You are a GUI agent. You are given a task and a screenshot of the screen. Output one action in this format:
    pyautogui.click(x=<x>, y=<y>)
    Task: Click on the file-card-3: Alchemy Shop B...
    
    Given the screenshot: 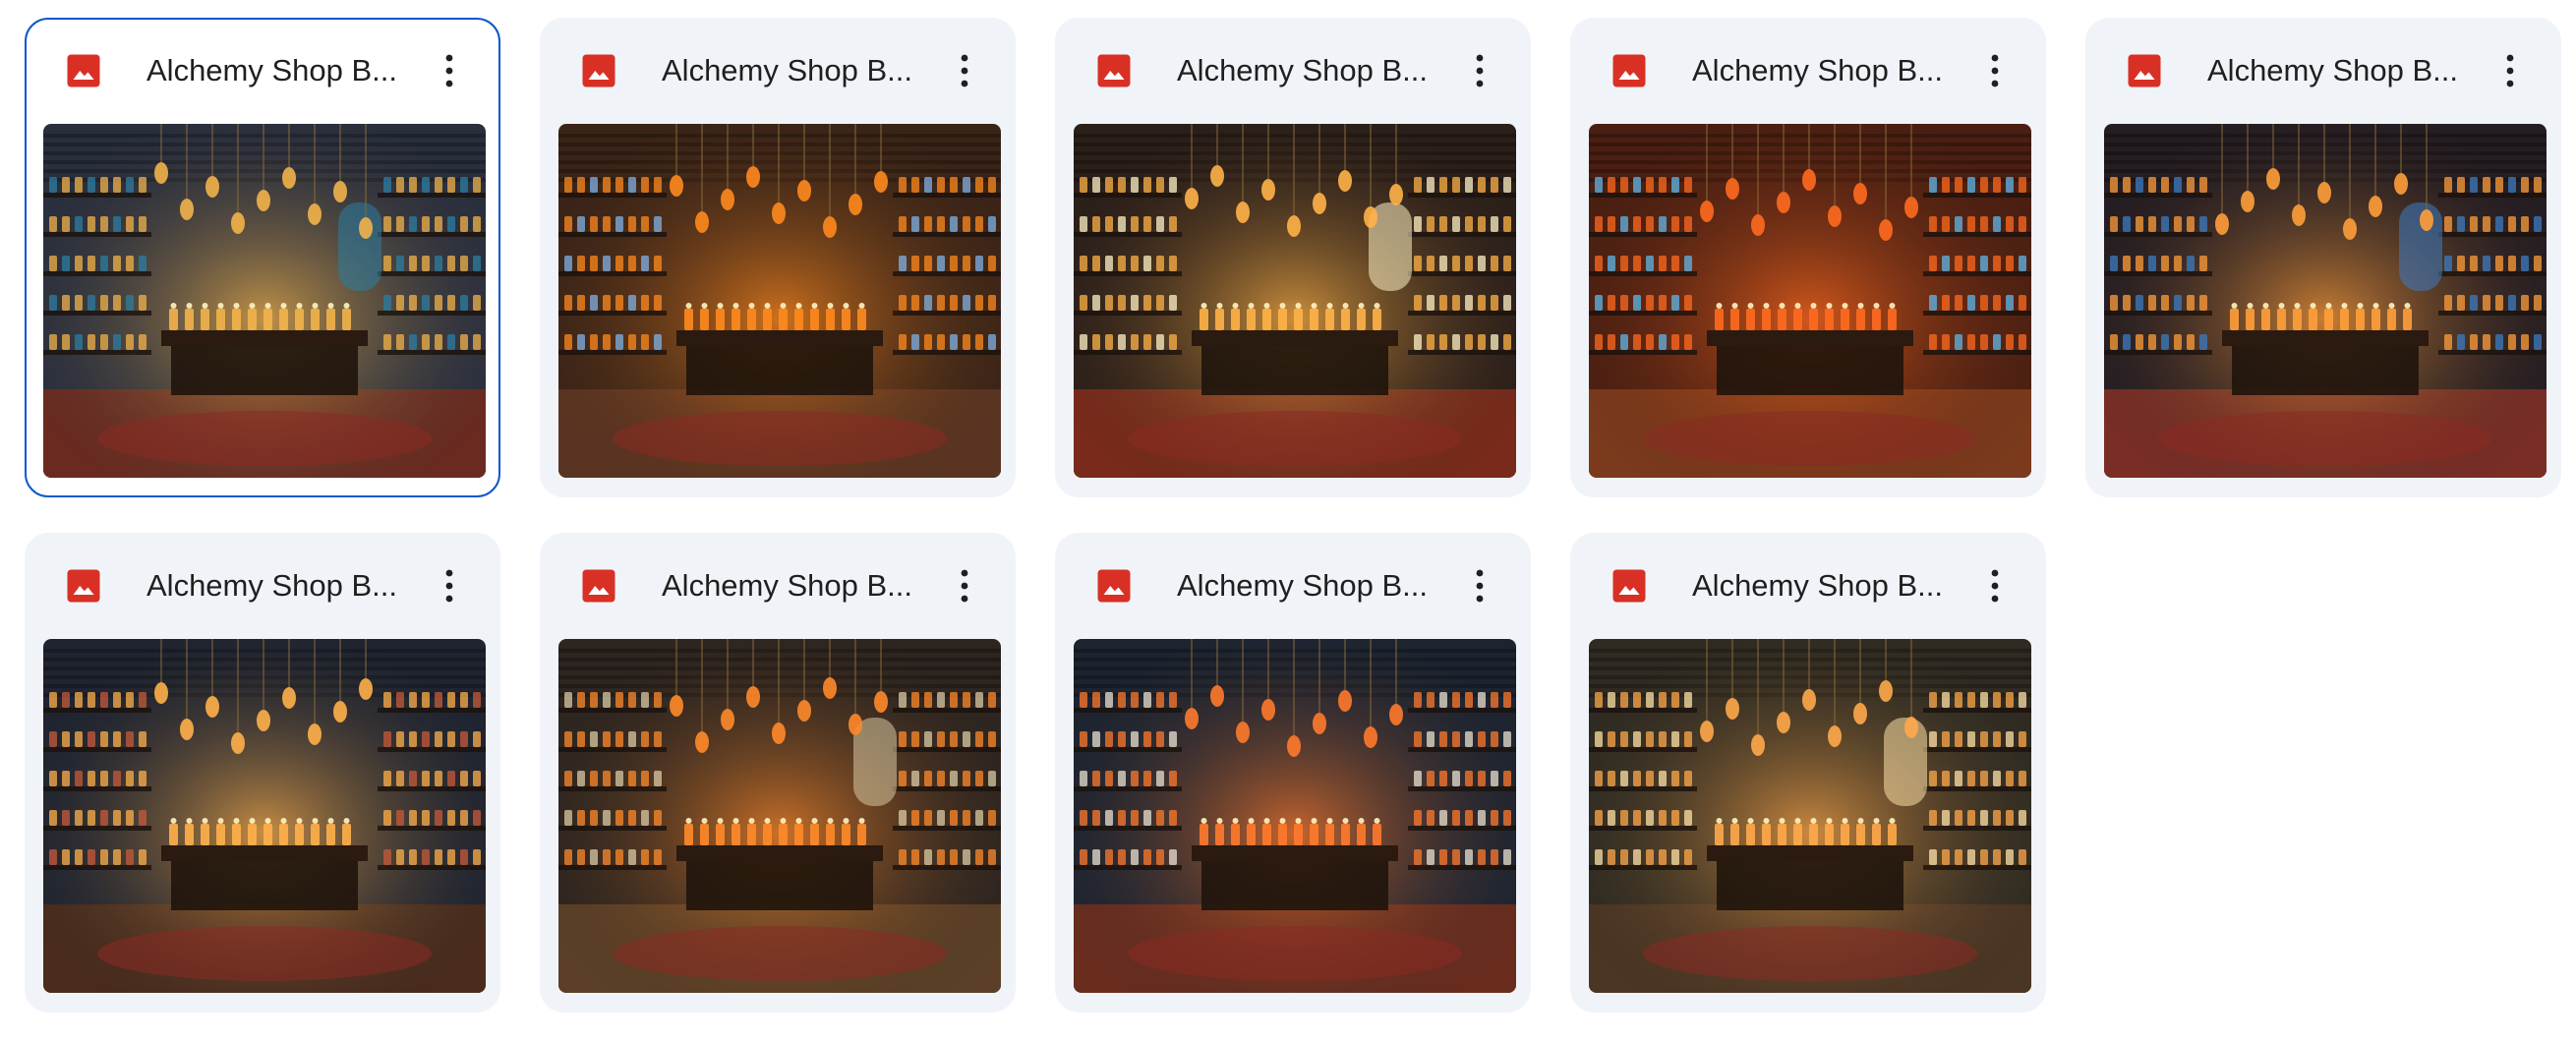 What is the action you would take?
    pyautogui.click(x=1293, y=257)
    